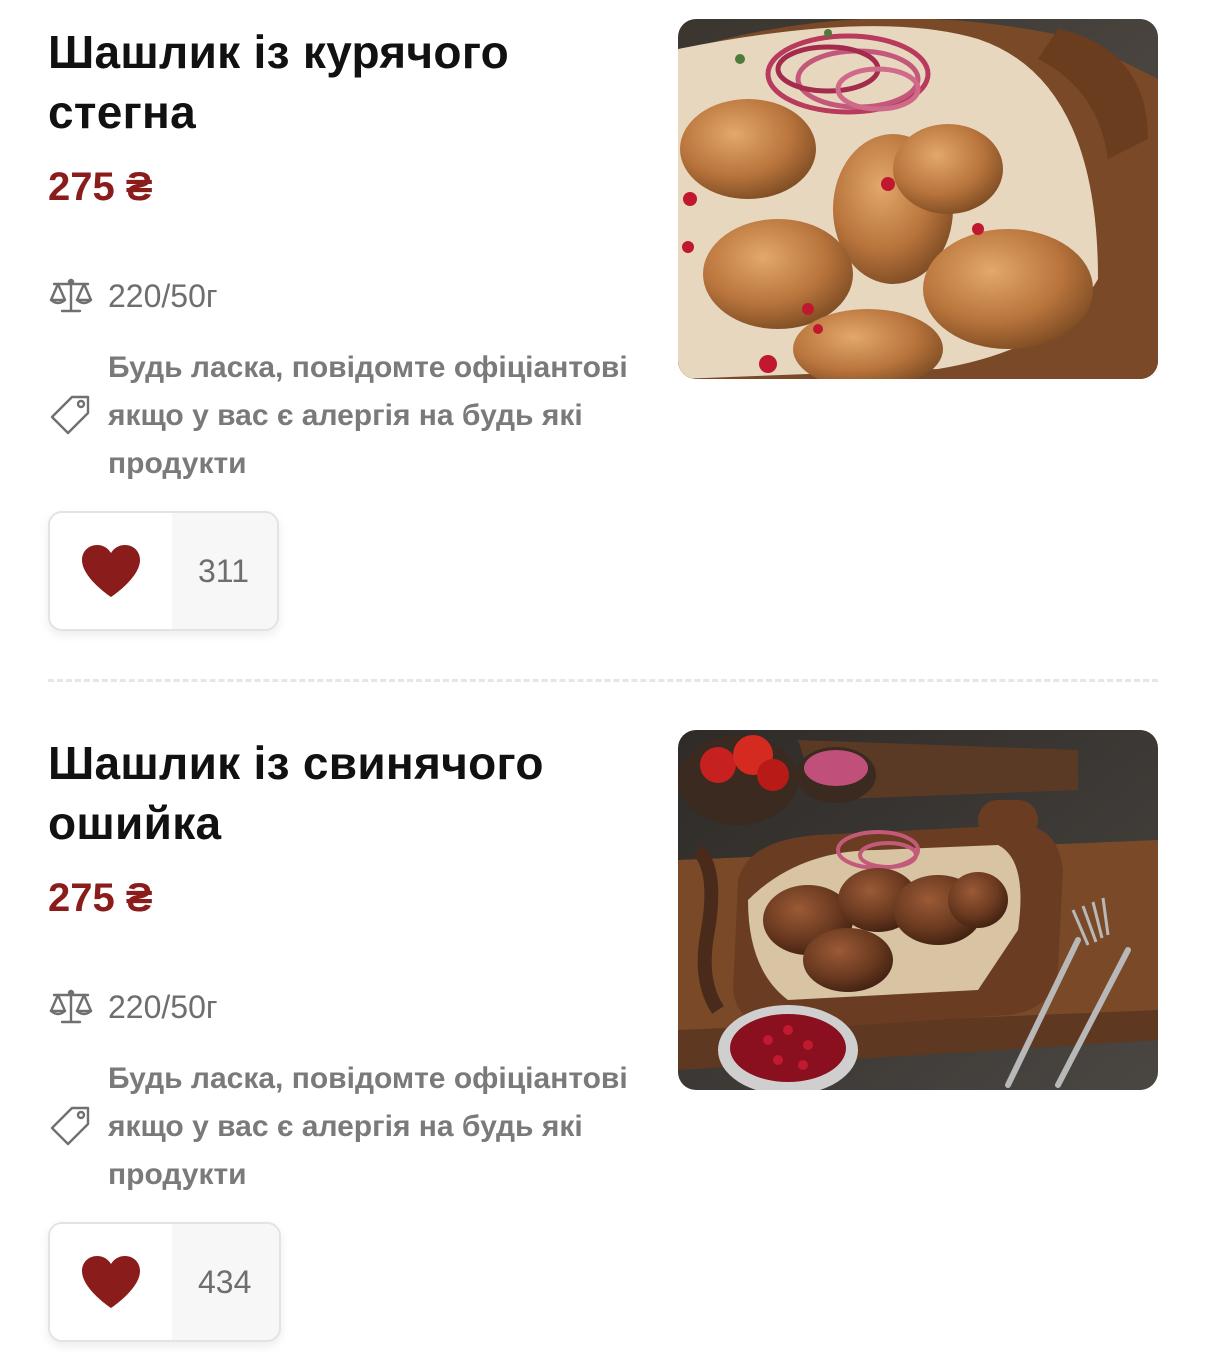  What do you see at coordinates (279, 82) in the screenshot?
I see `item-title: Шашлик із курячого стегна` at bounding box center [279, 82].